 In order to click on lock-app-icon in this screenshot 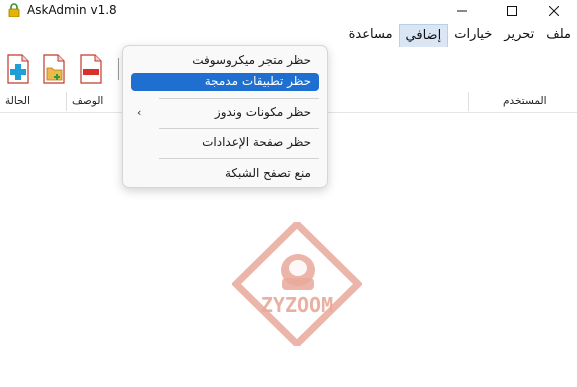, I will do `click(14, 10)`.